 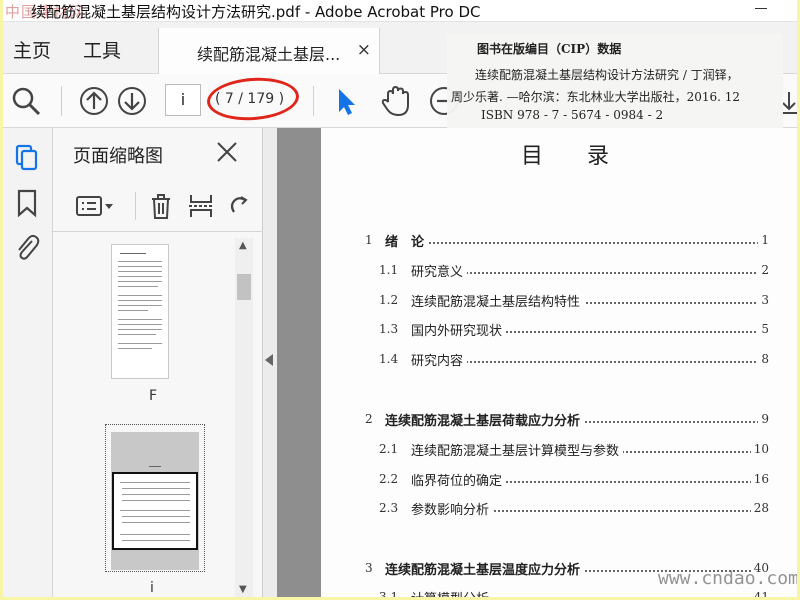 I want to click on toc-number: 1.4, so click(x=389, y=359).